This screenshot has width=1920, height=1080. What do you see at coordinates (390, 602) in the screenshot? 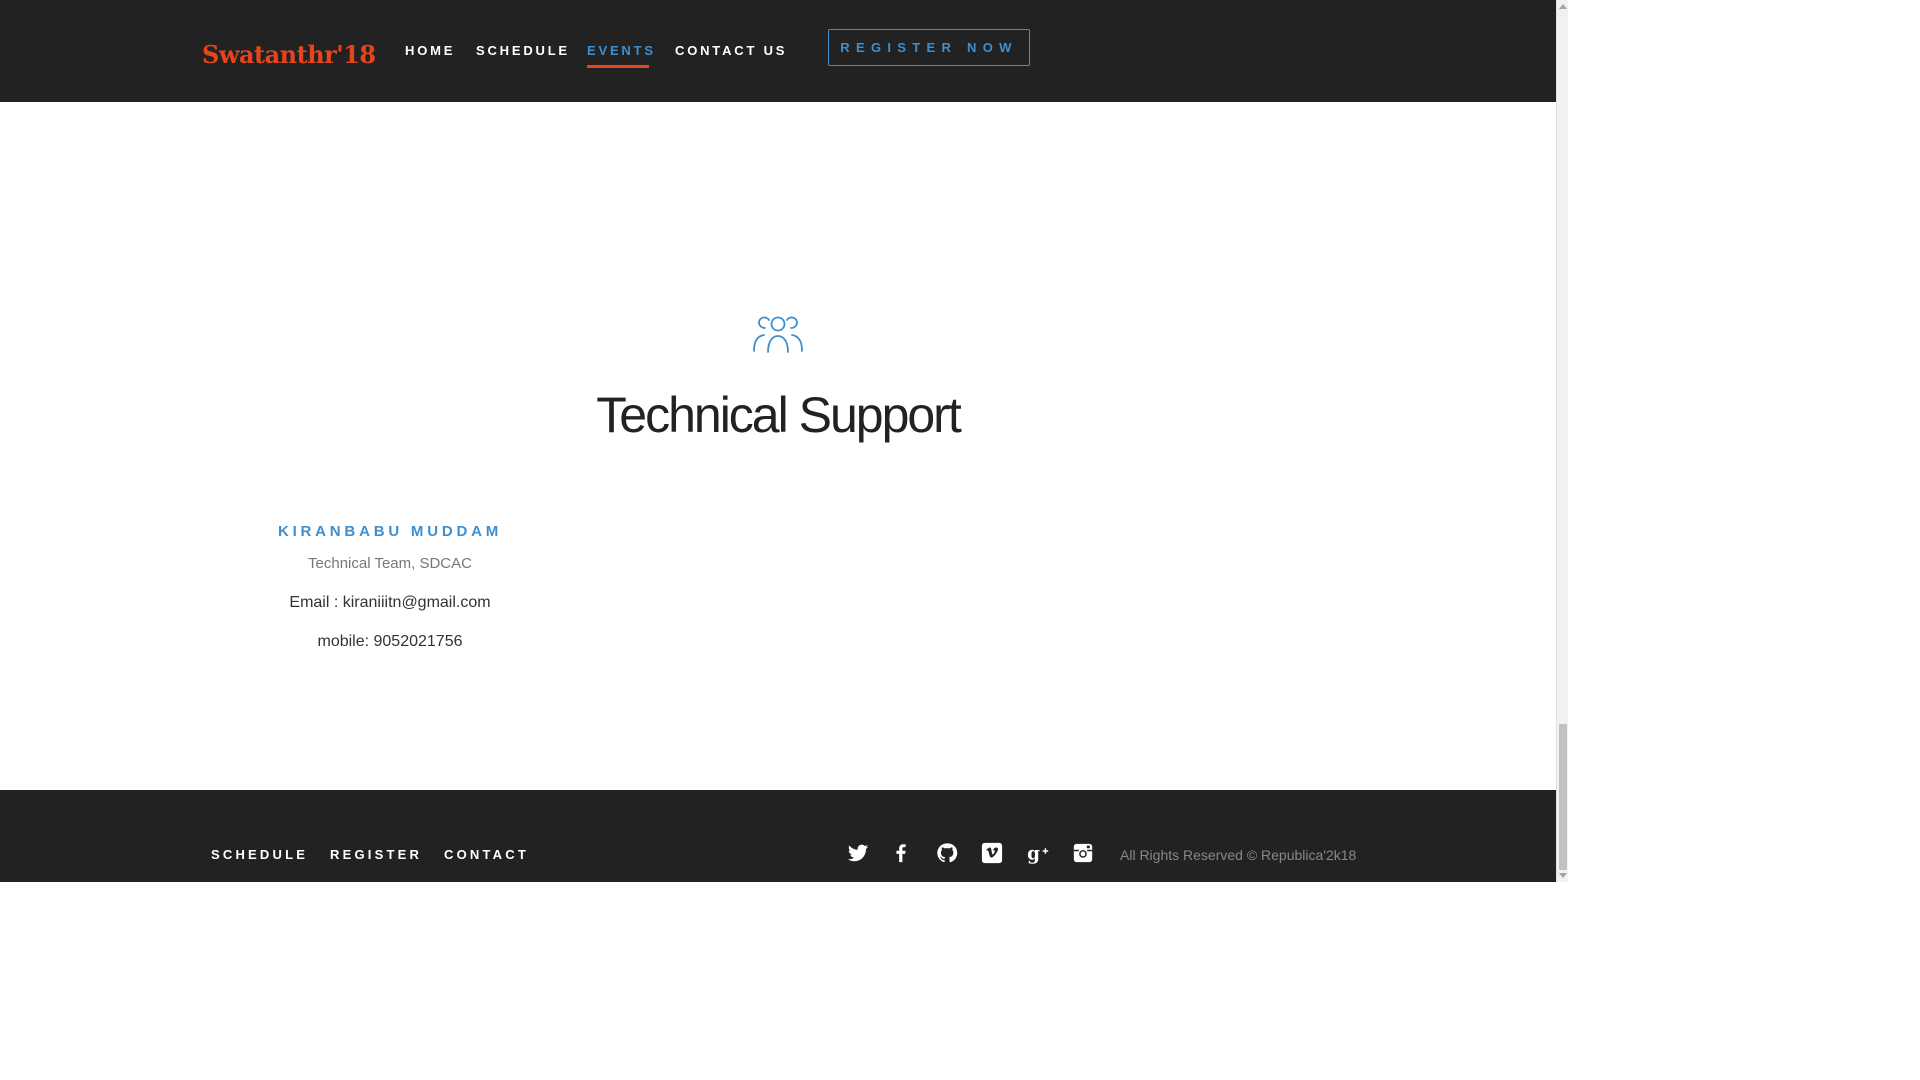
I see `member-email: Email : kiraniiitn@gmail.com` at bounding box center [390, 602].